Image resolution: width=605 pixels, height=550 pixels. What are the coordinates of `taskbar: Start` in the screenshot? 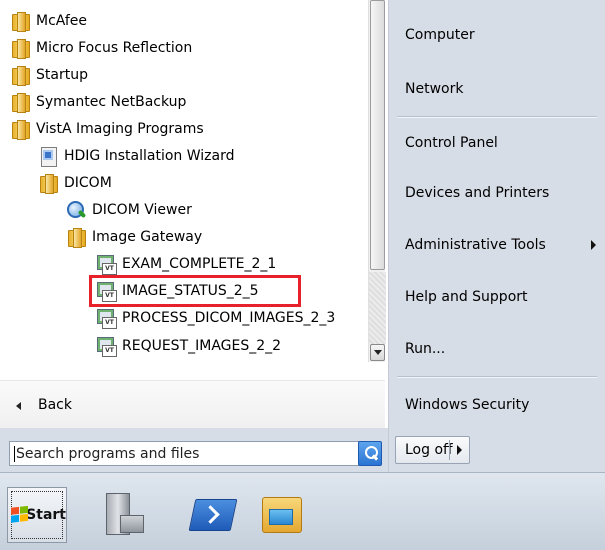 It's located at (302, 511).